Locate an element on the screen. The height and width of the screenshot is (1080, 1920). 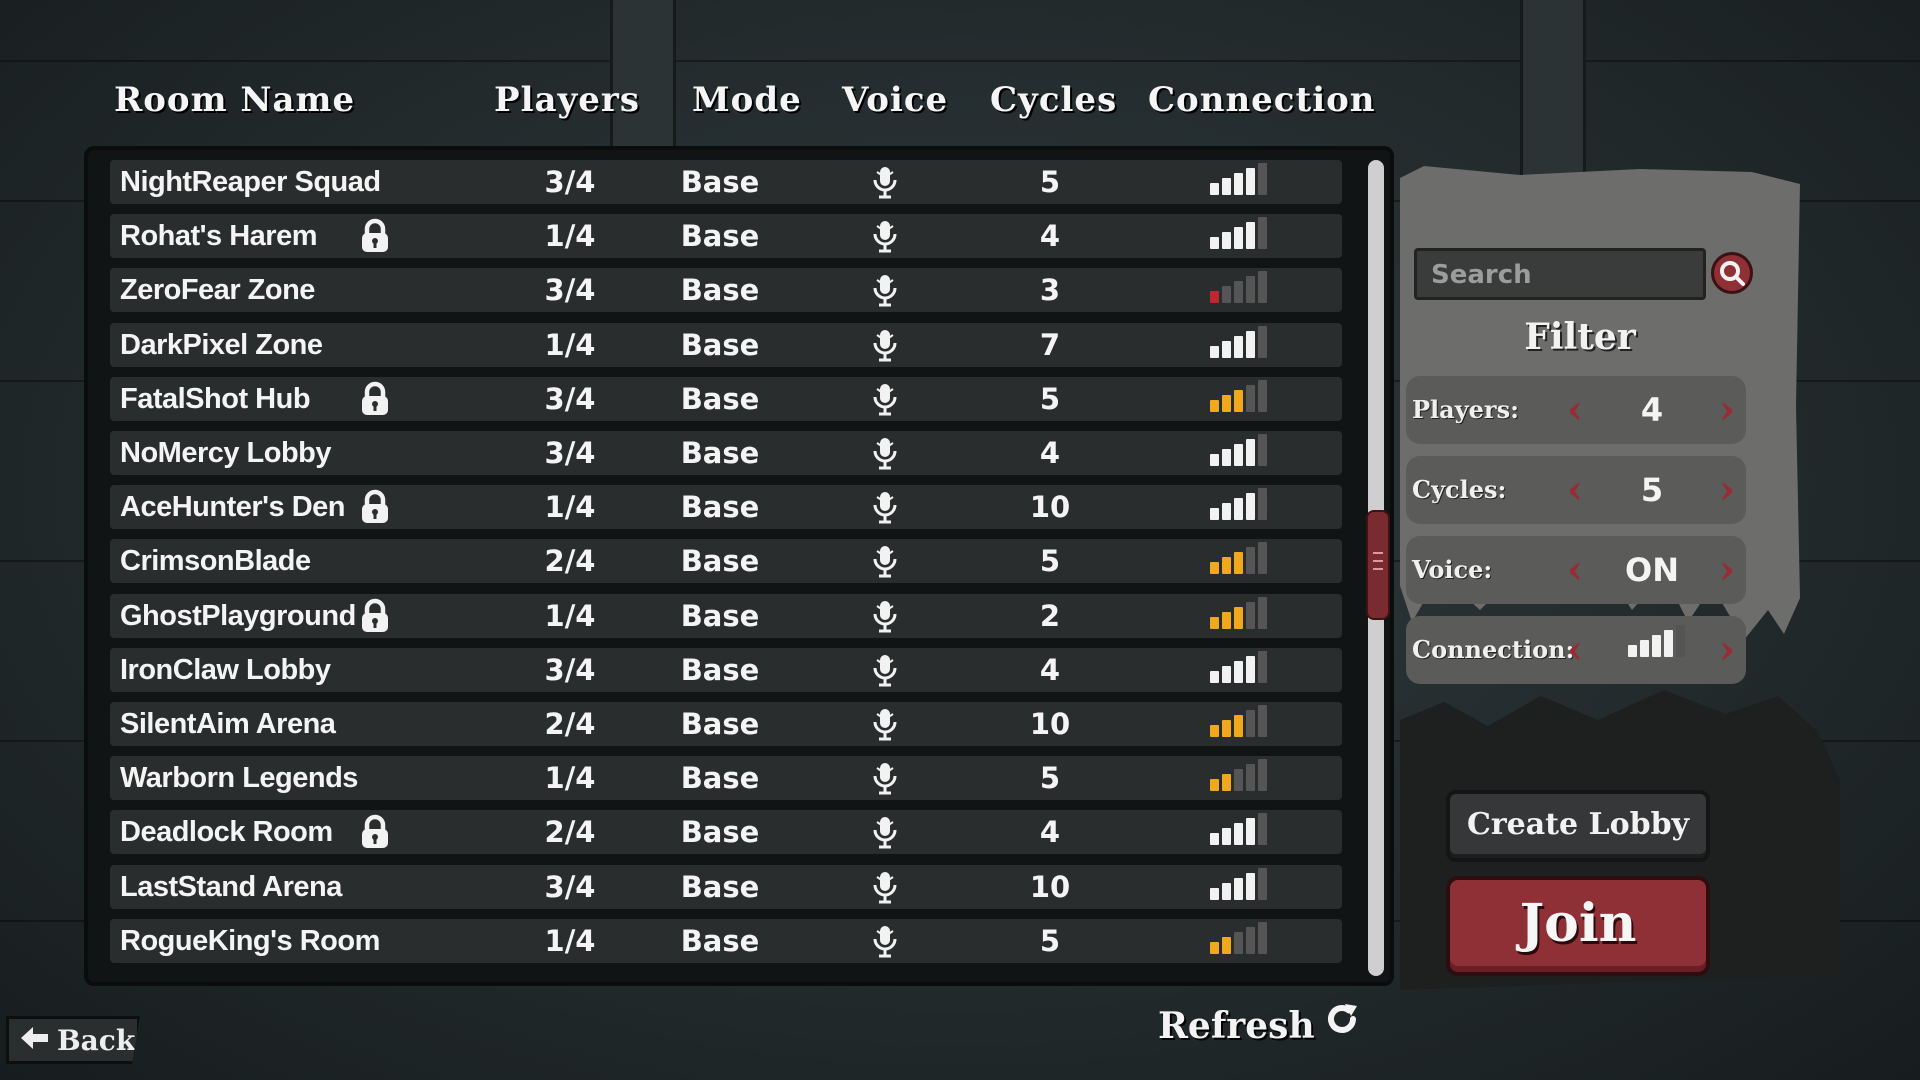
room-cycles: 4 is located at coordinates (1050, 832).